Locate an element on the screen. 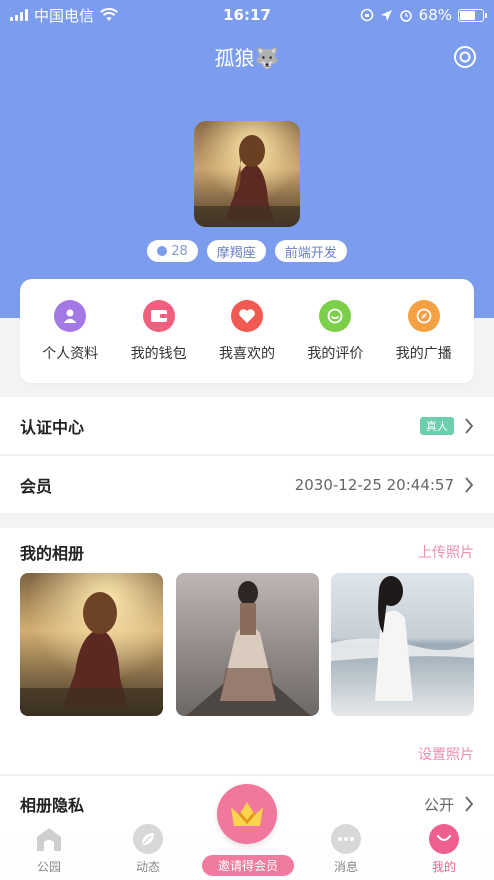  set-photos-link: 设置照片 is located at coordinates (446, 754).